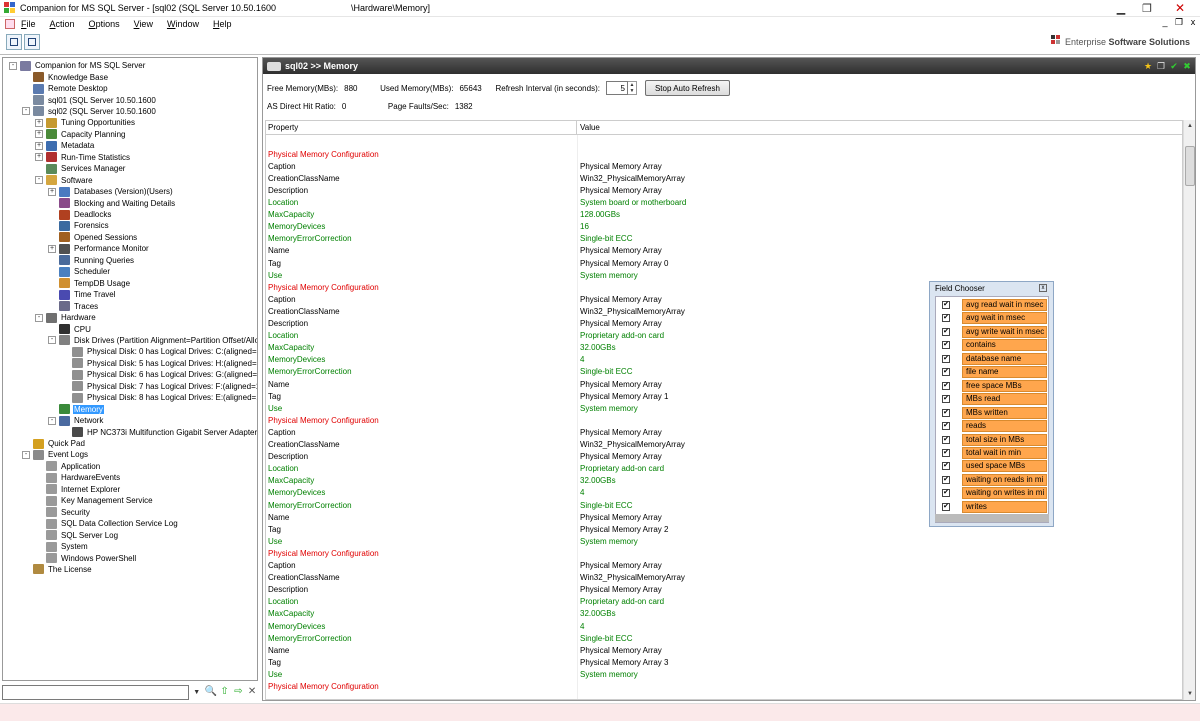 The height and width of the screenshot is (721, 1200). What do you see at coordinates (98, 558) in the screenshot?
I see `tree-node-label: Windows PowerShell` at bounding box center [98, 558].